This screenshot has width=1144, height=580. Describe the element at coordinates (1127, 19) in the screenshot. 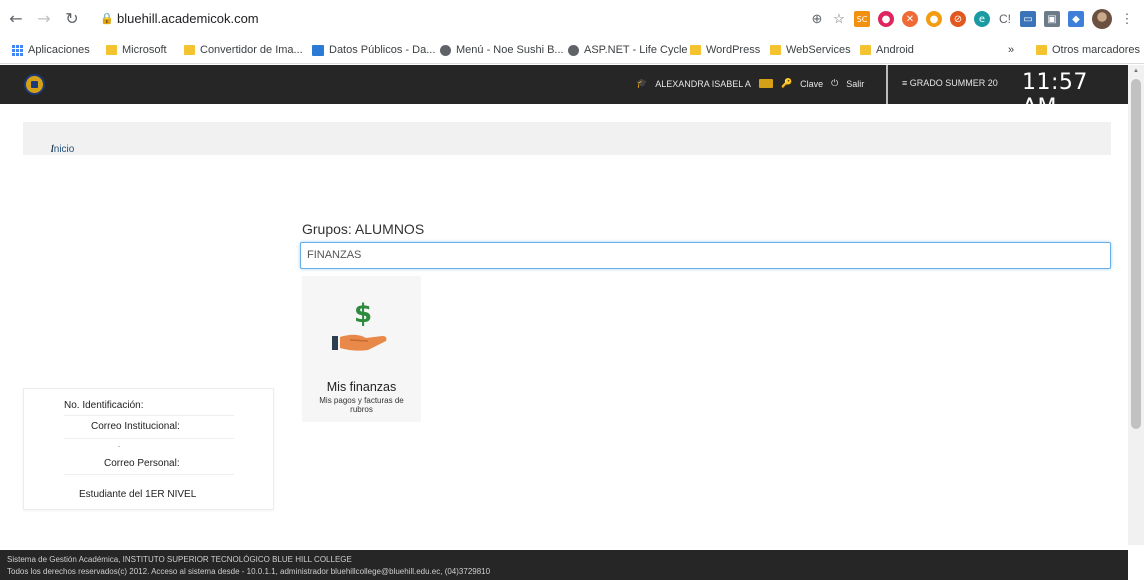

I see `menu-kebab-icon: ⋮` at that location.